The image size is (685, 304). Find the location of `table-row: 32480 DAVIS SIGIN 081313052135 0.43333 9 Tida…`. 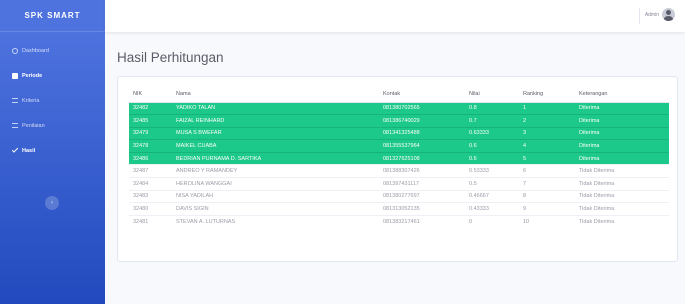

table-row: 32480 DAVIS SIGIN 081313052135 0.43333 9 Tida… is located at coordinates (399, 209).